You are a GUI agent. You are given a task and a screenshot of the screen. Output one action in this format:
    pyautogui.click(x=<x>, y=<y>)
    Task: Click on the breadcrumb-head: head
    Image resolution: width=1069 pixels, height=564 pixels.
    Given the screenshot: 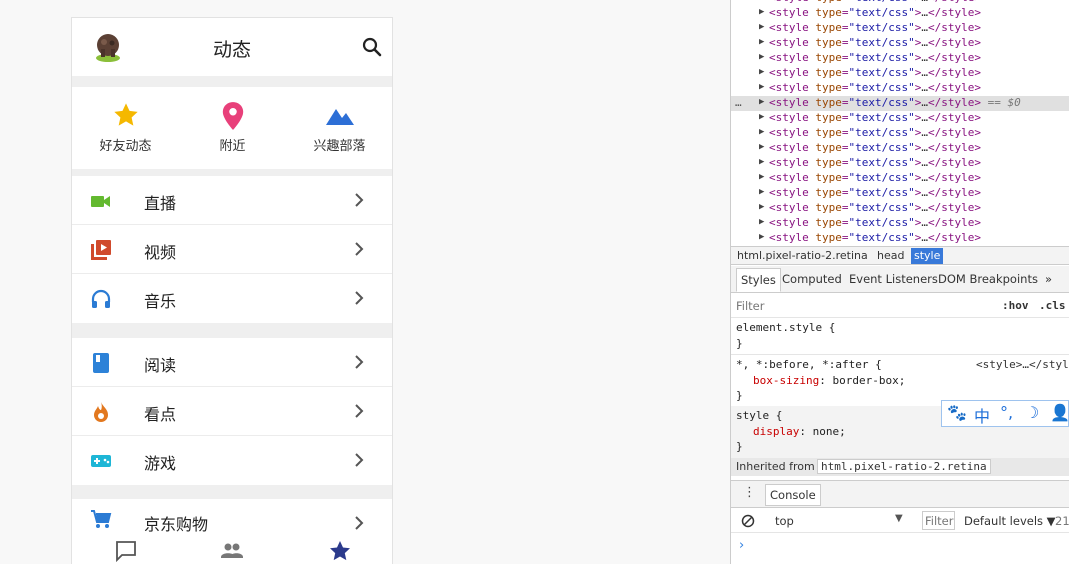 What is the action you would take?
    pyautogui.click(x=890, y=255)
    